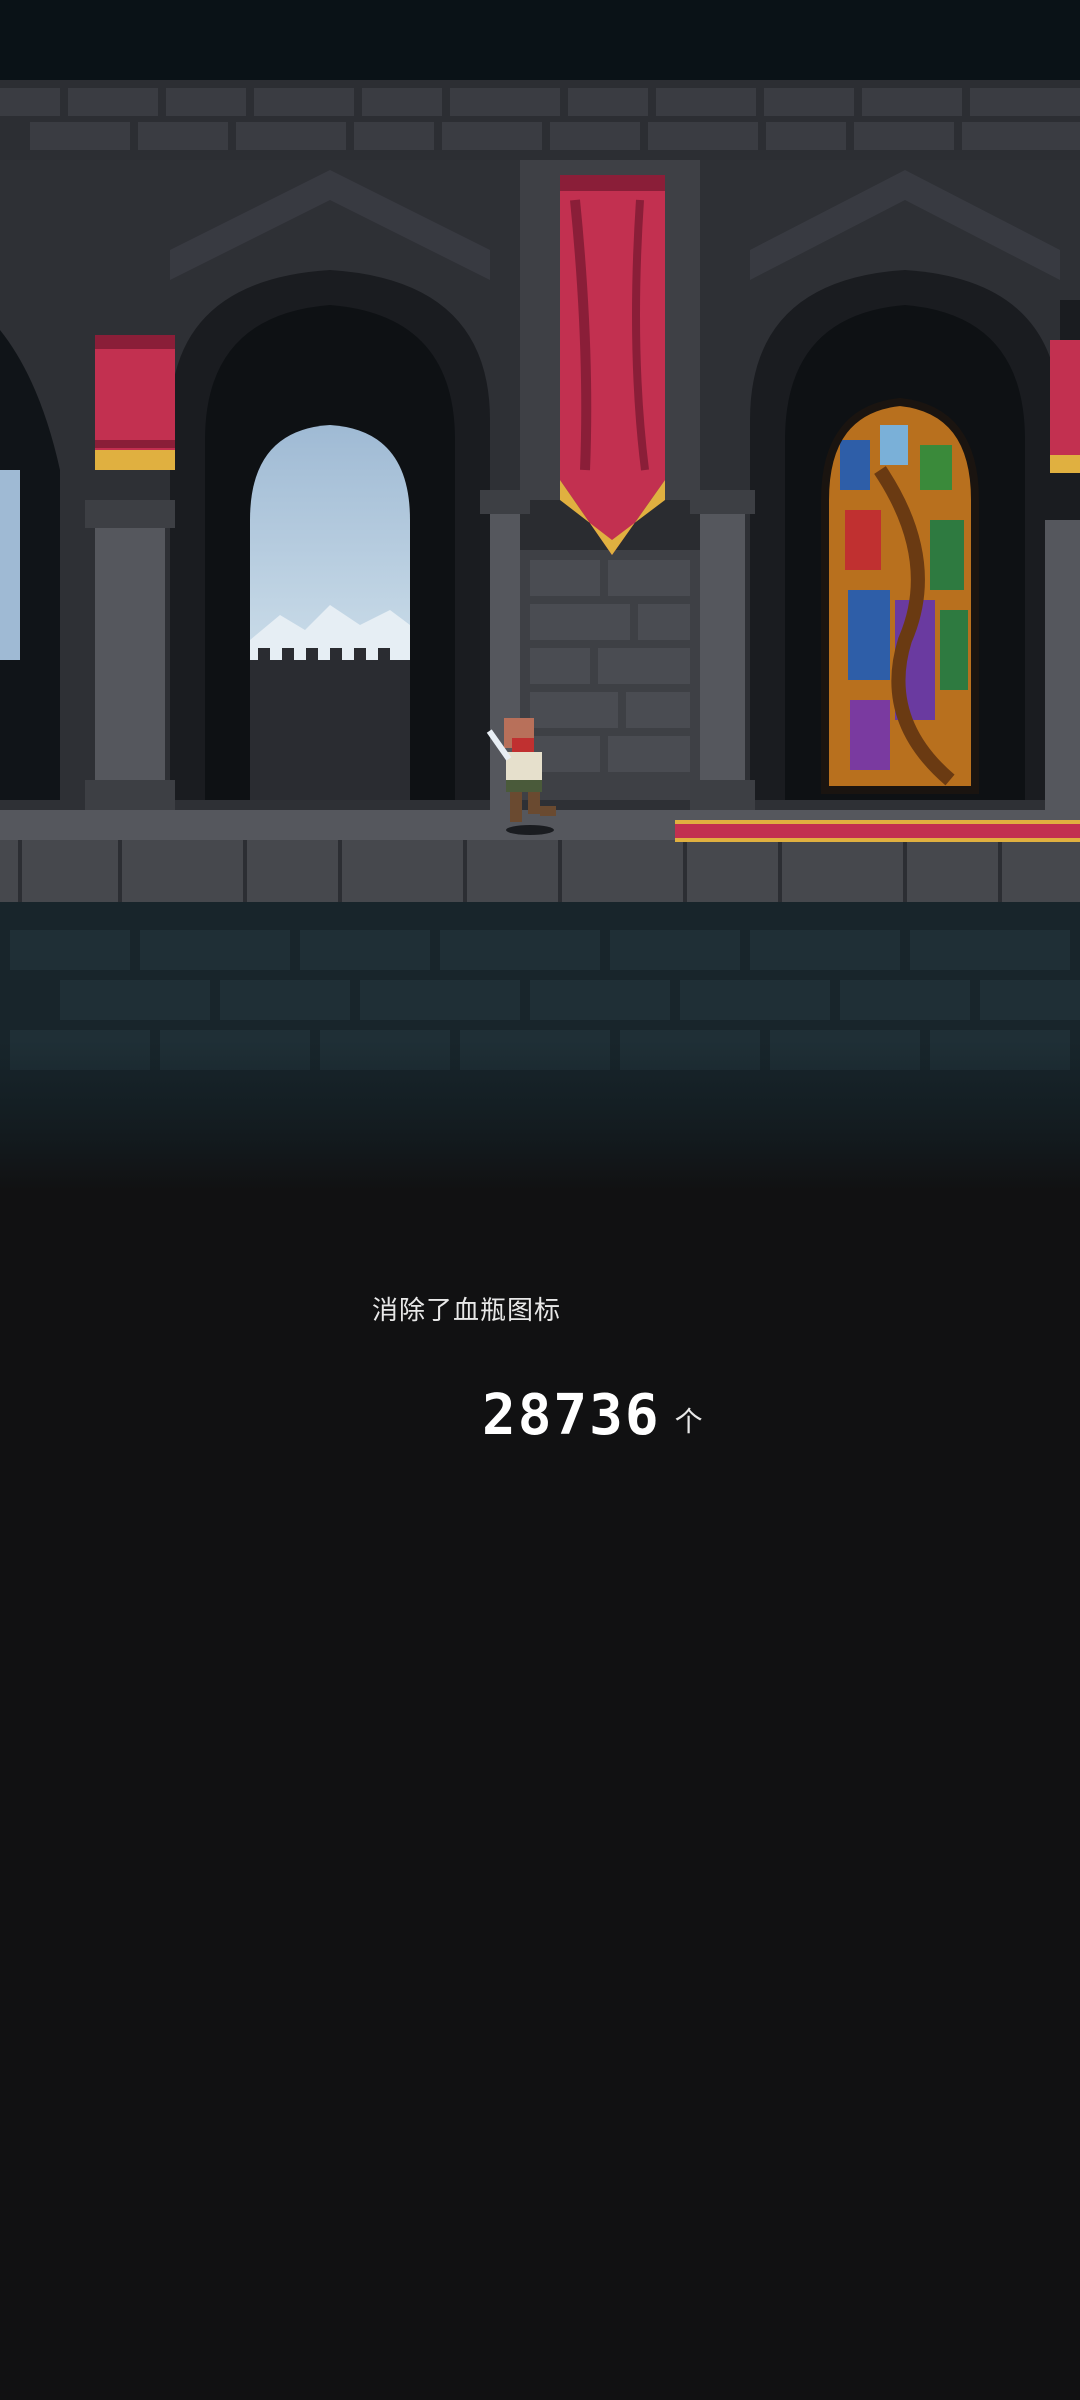 The width and height of the screenshot is (1080, 2400). I want to click on floor-face, so click(540, 871).